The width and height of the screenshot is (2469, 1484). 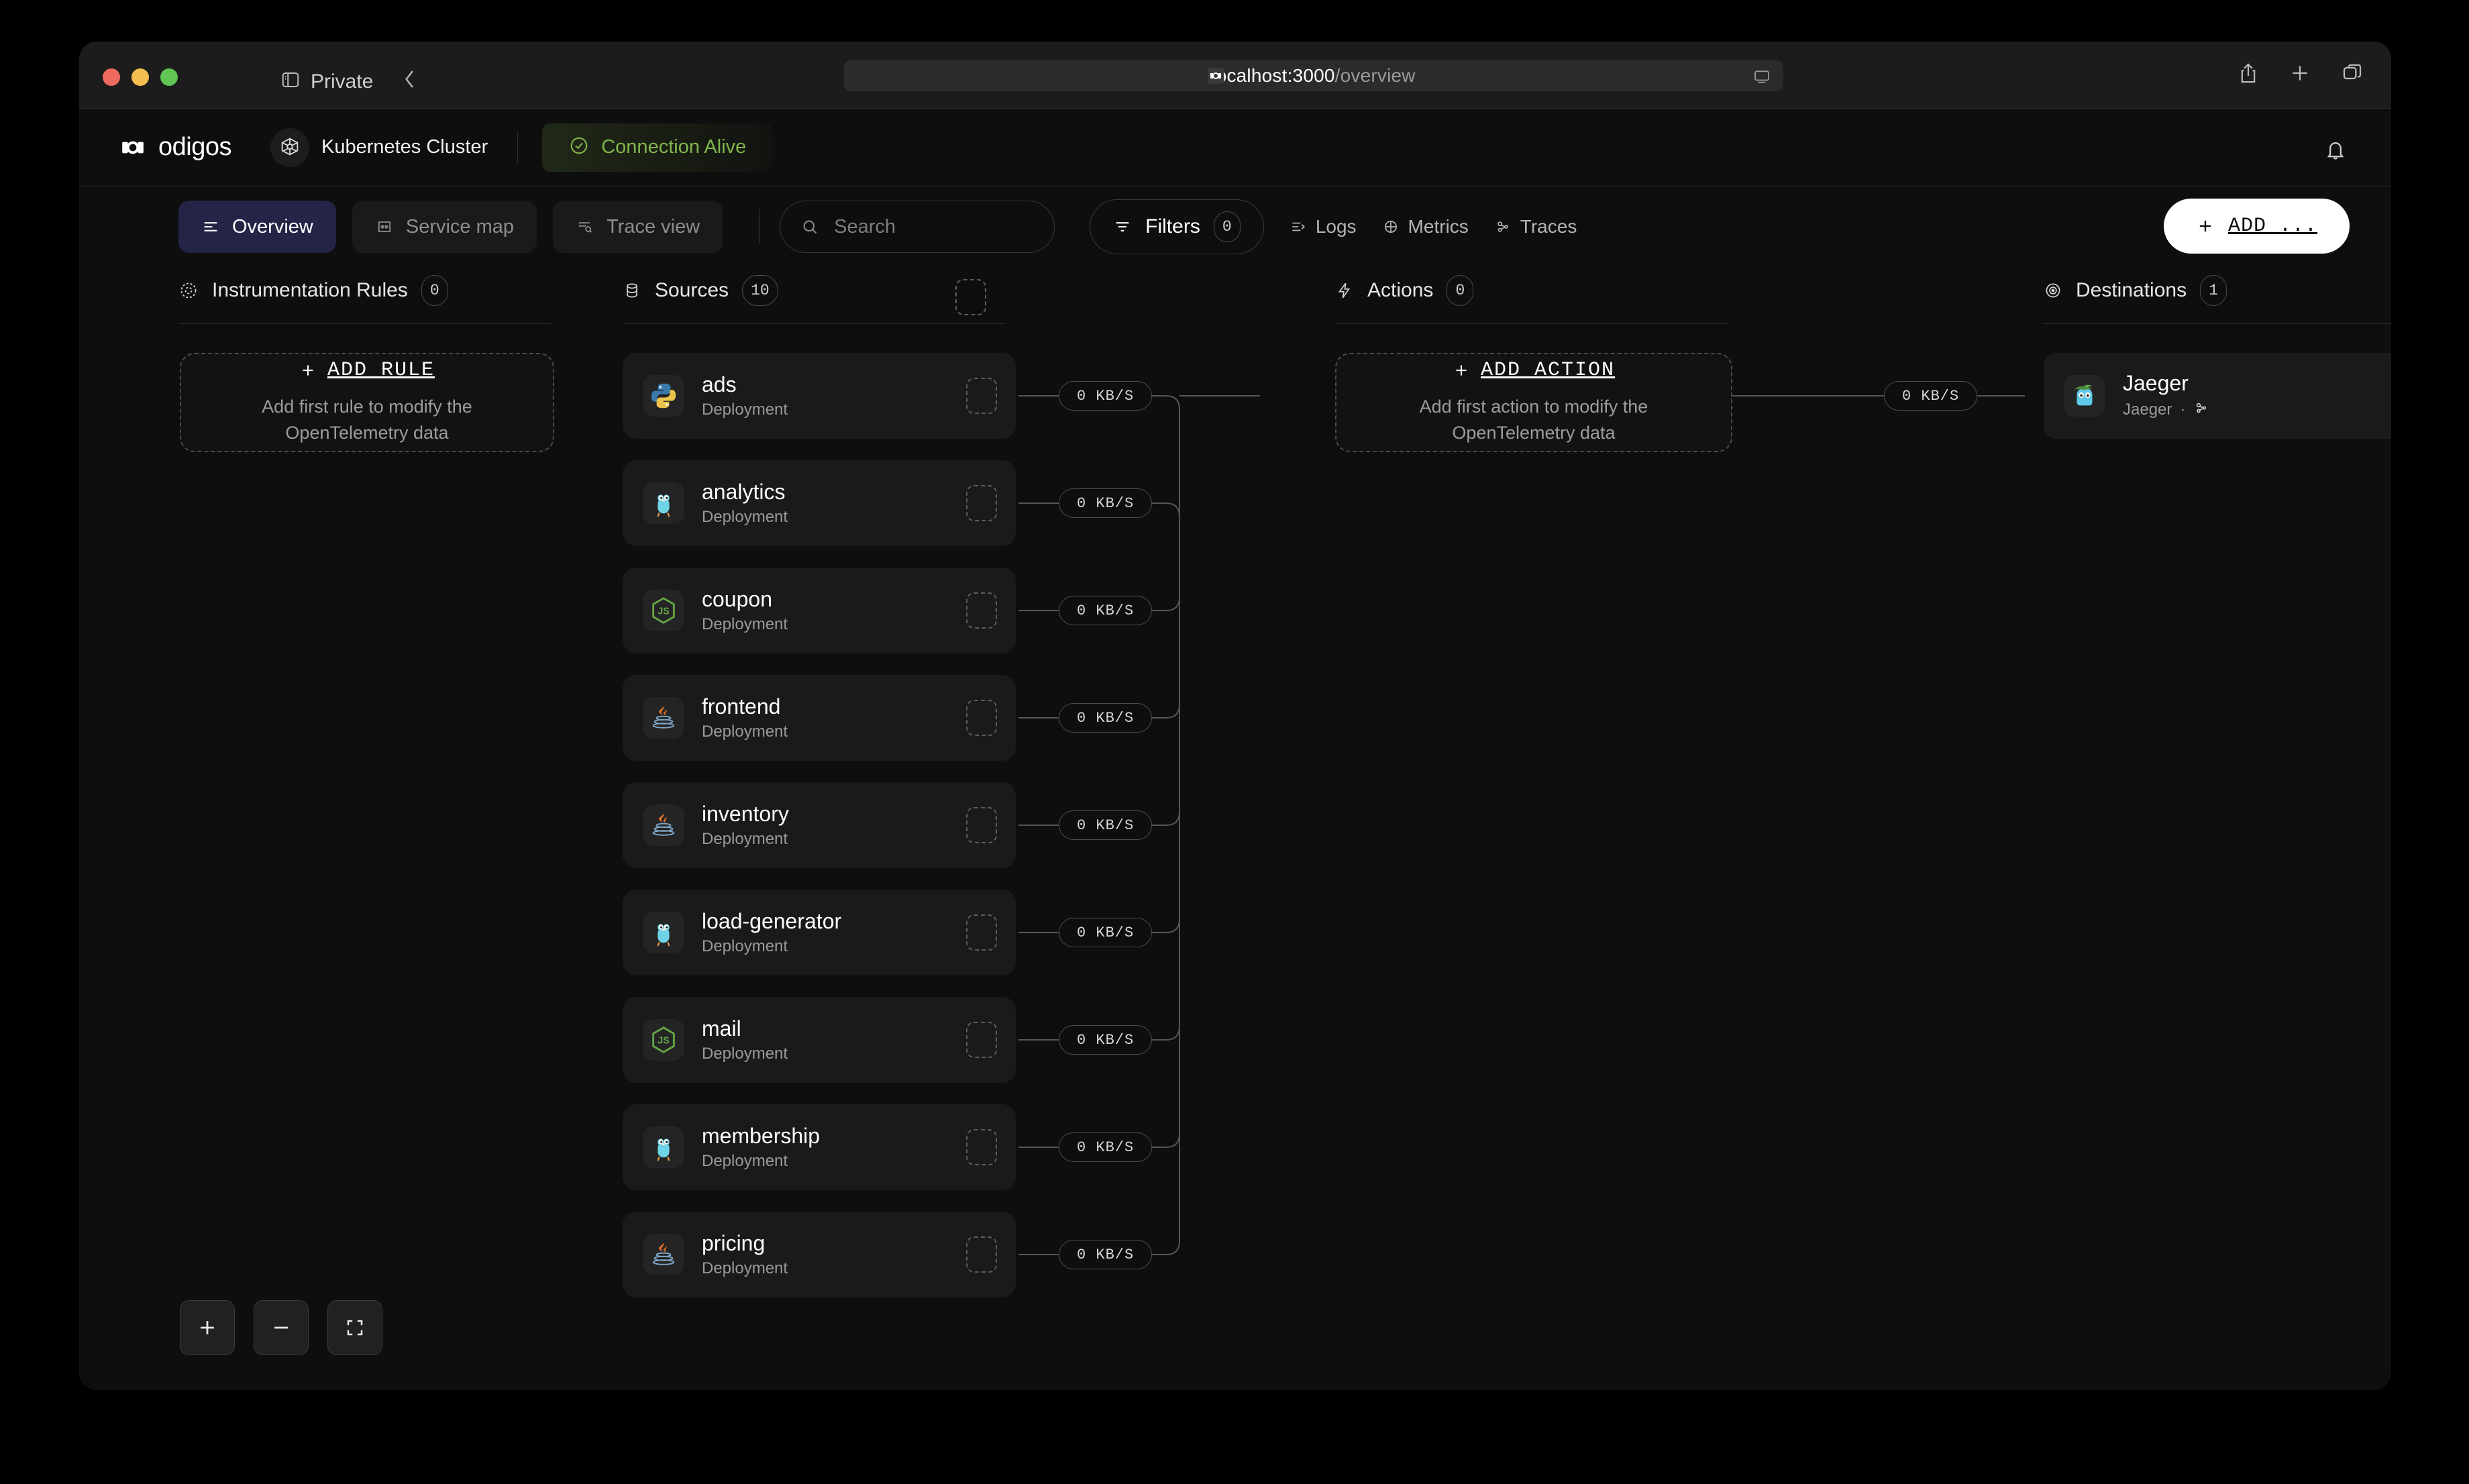 I want to click on filters-button: Filters 0, so click(x=1177, y=226).